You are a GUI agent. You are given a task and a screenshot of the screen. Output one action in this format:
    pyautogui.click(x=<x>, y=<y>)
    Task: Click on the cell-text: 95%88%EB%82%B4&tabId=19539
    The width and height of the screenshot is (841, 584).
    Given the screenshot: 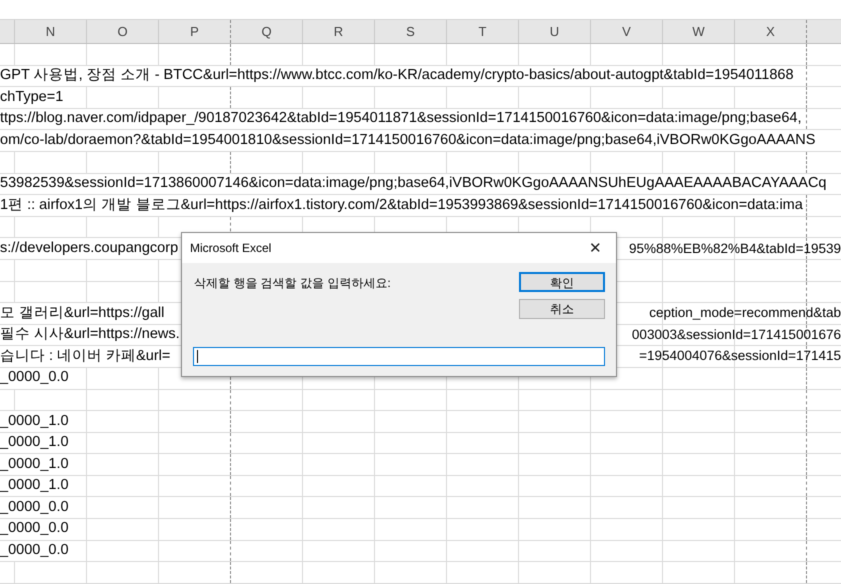 What is the action you would take?
    pyautogui.click(x=734, y=249)
    